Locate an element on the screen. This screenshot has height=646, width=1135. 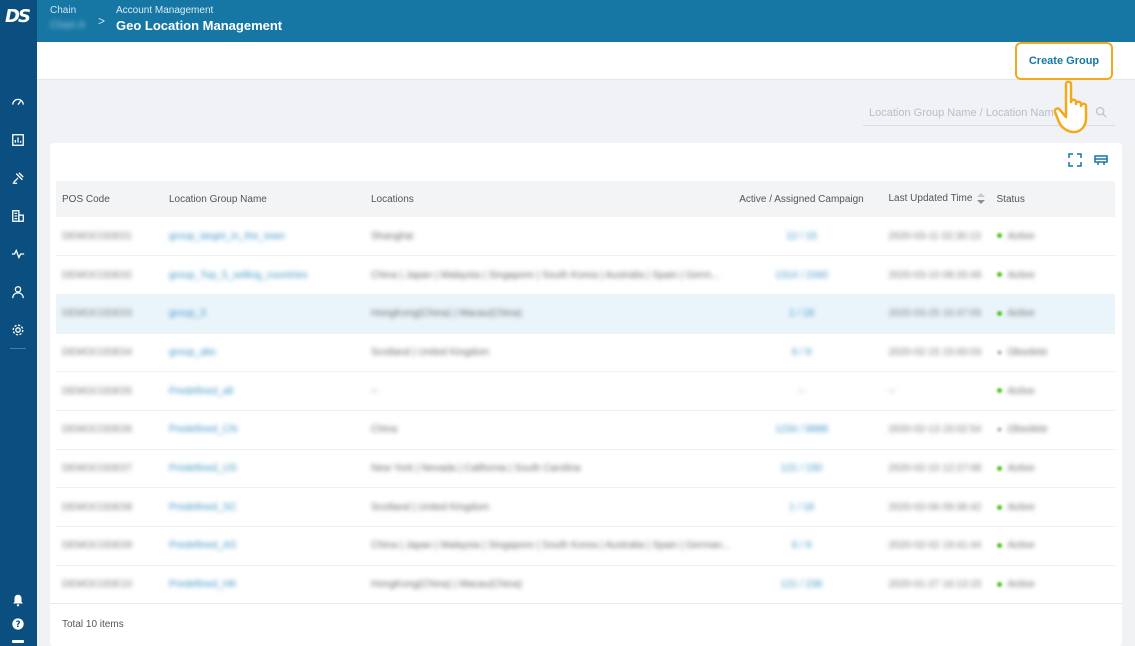
cell-group-name: group_3 is located at coordinates (264, 313).